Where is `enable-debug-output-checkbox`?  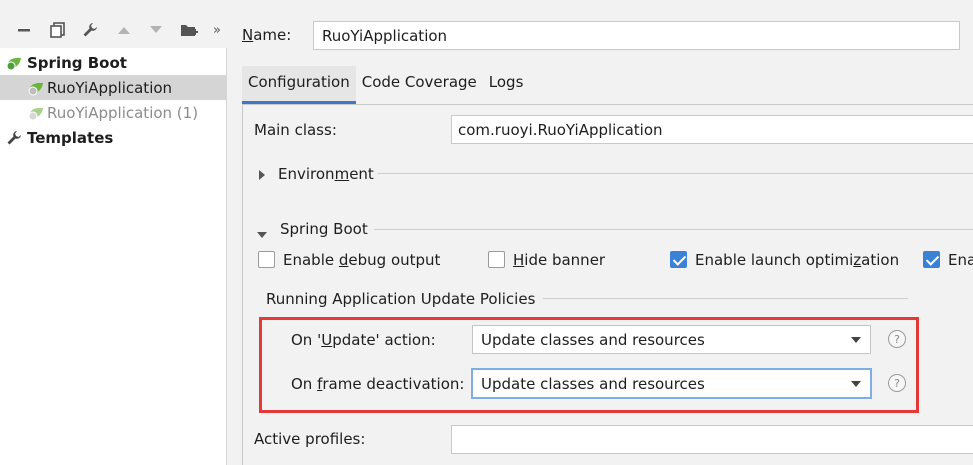
enable-debug-output-checkbox is located at coordinates (266, 259).